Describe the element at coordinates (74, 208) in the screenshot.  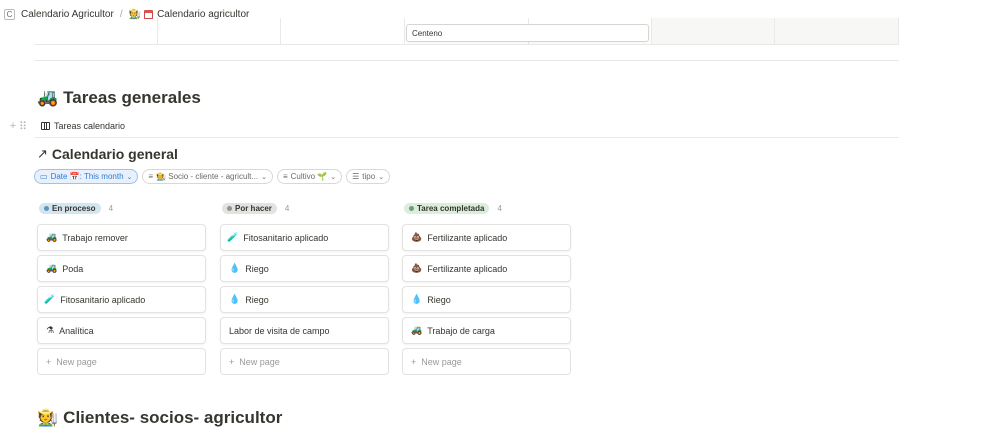
I see `status-label: En proceso` at that location.